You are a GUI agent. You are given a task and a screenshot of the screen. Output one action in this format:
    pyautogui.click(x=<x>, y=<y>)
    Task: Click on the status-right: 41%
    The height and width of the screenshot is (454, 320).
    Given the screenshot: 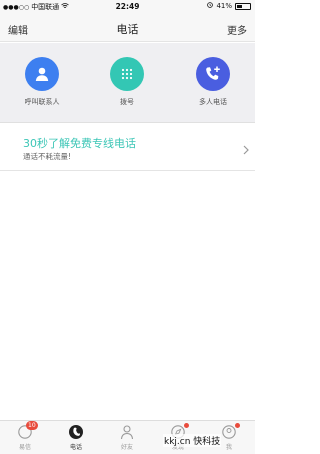 What is the action you would take?
    pyautogui.click(x=229, y=6)
    